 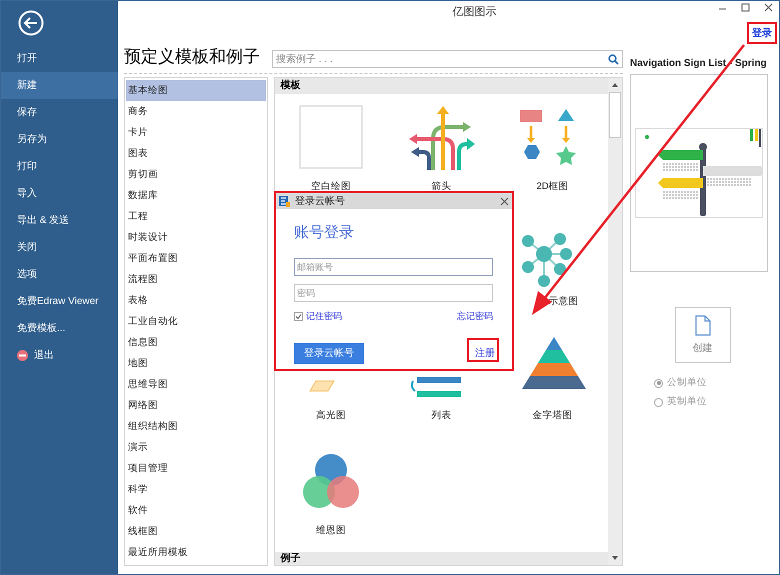 What do you see at coordinates (192, 57) in the screenshot?
I see `page-heading: 预定义模板和例子` at bounding box center [192, 57].